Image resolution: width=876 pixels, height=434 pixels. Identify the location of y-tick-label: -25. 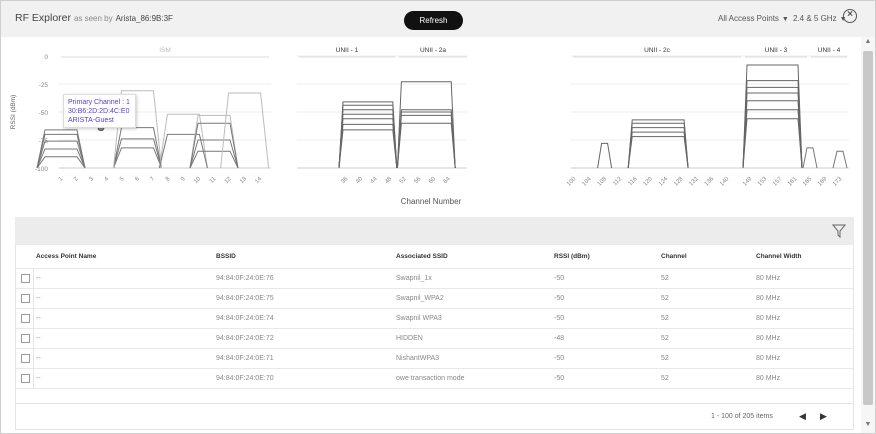
(44, 85).